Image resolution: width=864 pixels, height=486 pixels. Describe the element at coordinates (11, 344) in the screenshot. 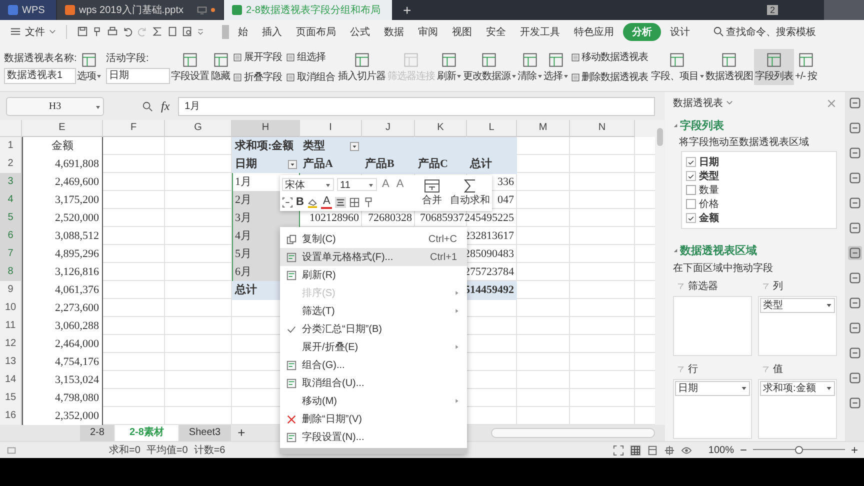

I see `row-header: 12` at that location.